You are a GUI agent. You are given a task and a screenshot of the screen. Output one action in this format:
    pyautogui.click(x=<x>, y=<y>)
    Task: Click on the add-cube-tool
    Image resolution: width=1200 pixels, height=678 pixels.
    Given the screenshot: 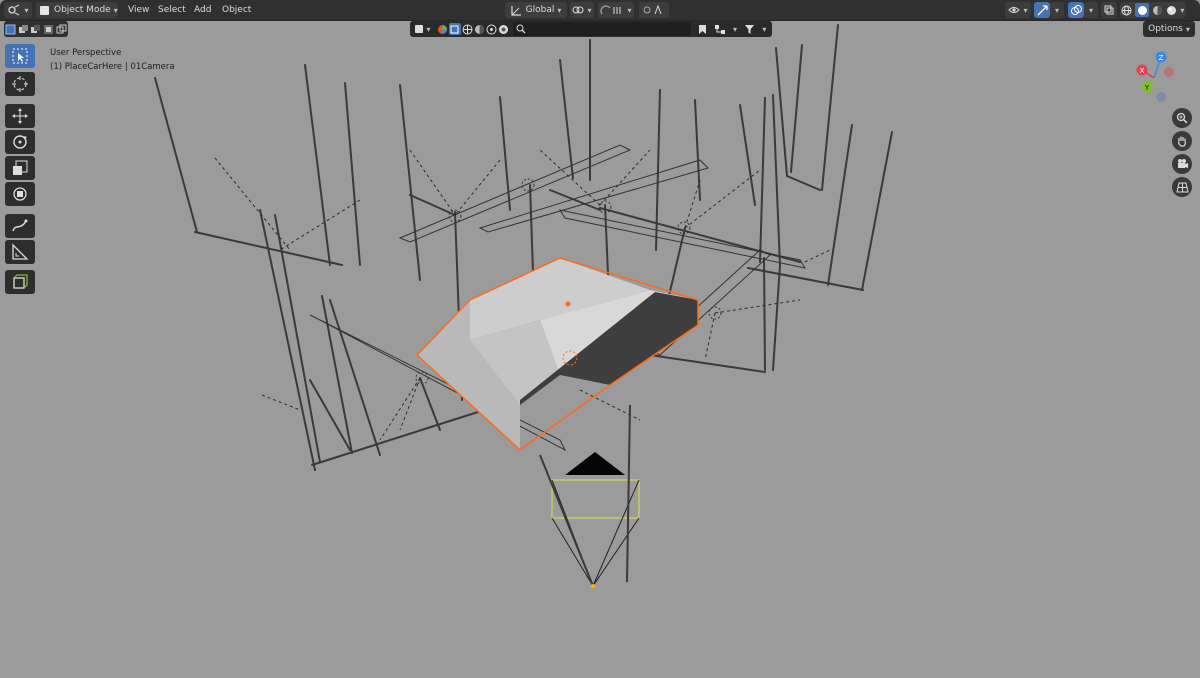 What is the action you would take?
    pyautogui.click(x=20, y=282)
    